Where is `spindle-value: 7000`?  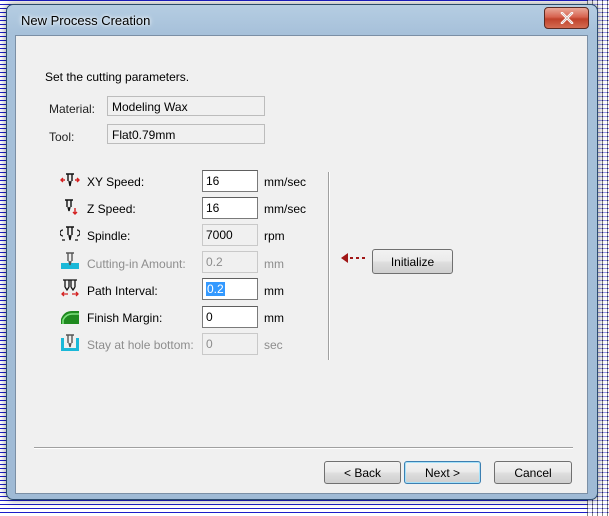 spindle-value: 7000 is located at coordinates (230, 235).